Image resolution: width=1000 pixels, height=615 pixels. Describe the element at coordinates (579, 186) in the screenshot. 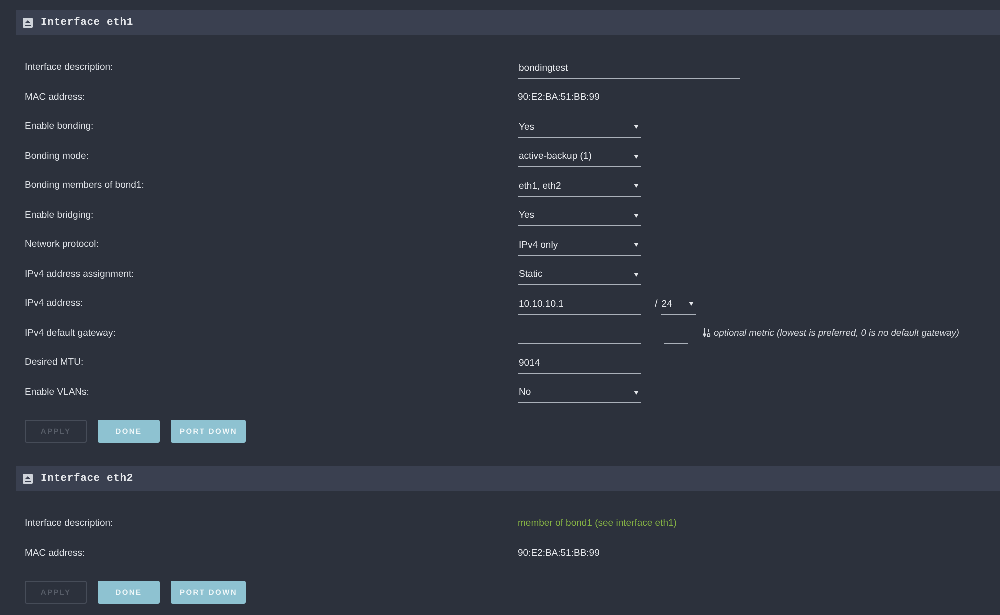

I see `select-field: eth1, eth2` at that location.